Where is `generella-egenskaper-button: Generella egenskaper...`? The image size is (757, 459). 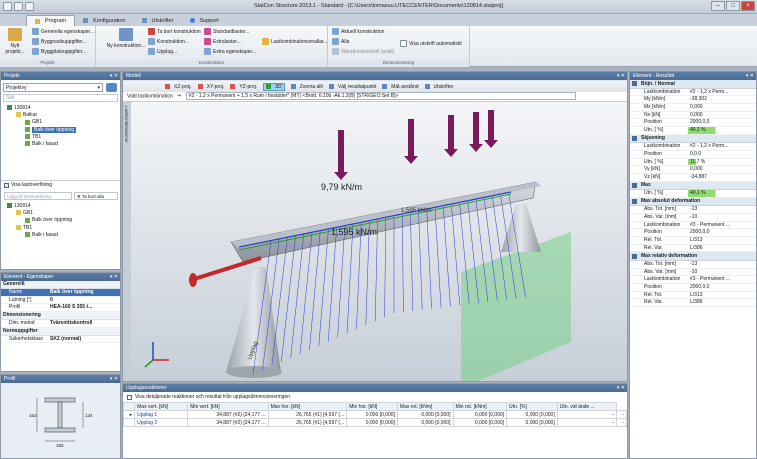
generella-egenskaper-button: Generella egenskaper... is located at coordinates (63, 31).